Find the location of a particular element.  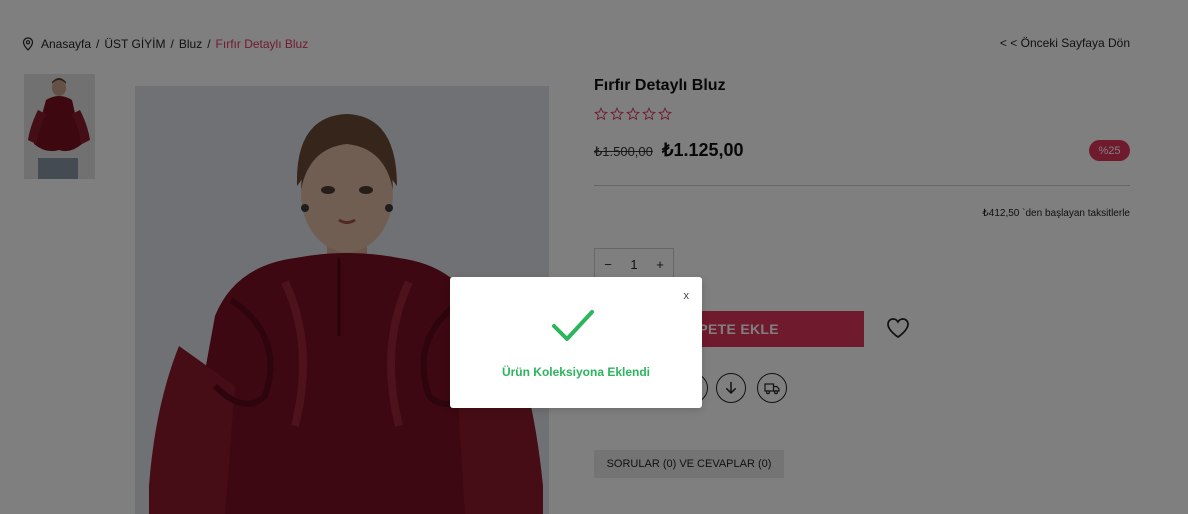

modal-close-button: x is located at coordinates (687, 296).